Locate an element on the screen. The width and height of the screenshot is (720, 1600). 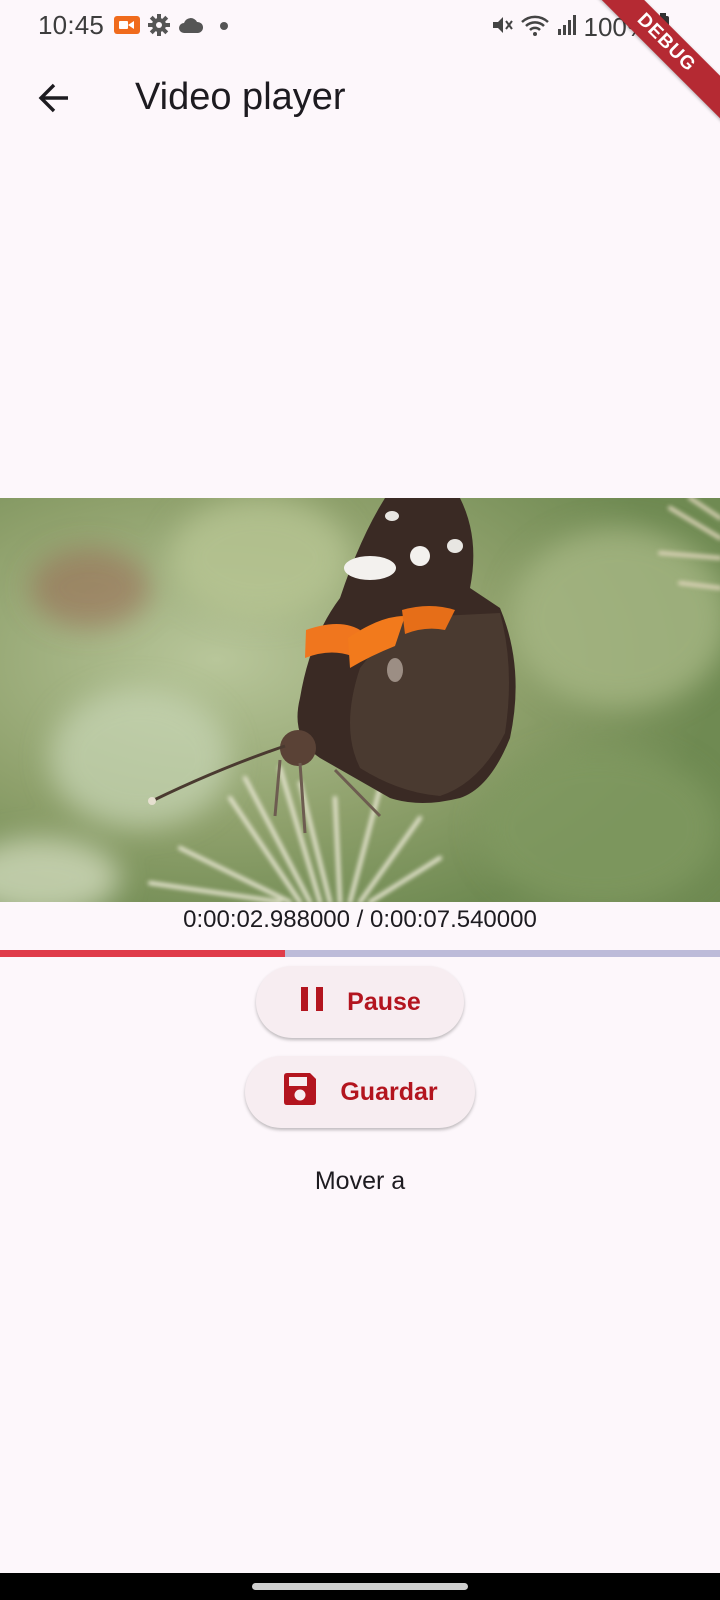
video-record-icon is located at coordinates (127, 27).